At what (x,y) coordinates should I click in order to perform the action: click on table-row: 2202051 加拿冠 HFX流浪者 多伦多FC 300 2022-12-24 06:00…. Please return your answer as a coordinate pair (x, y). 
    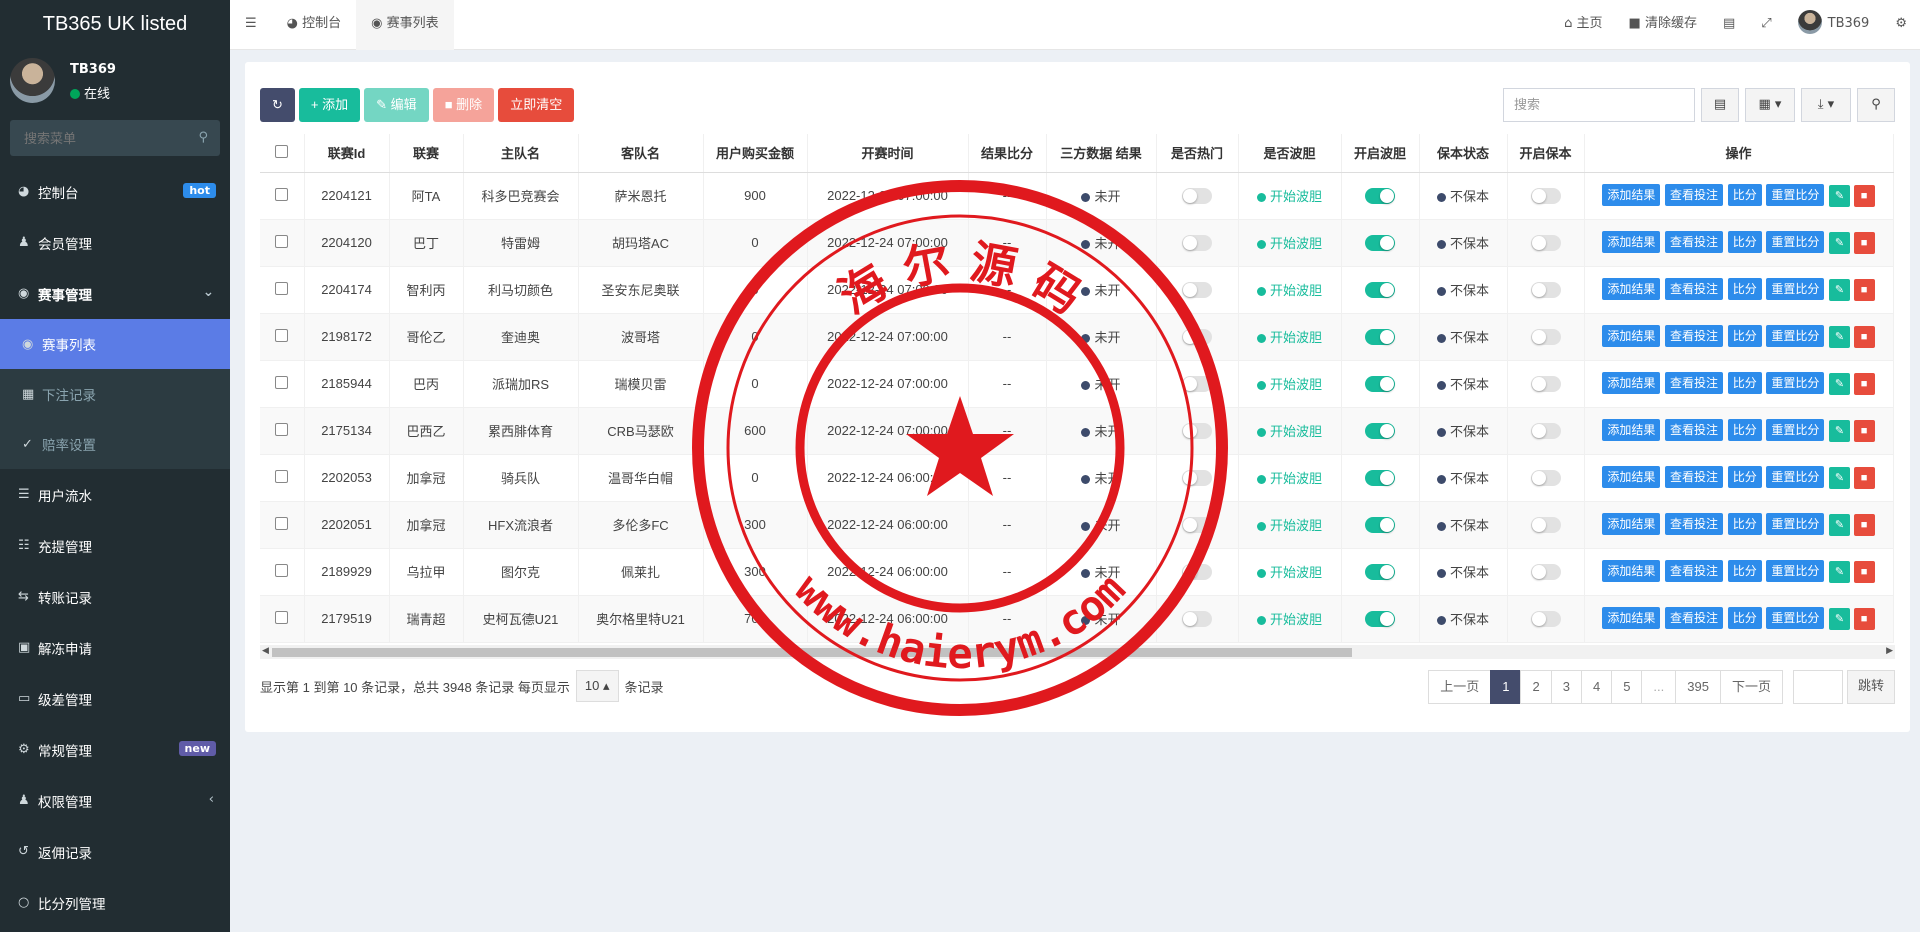
    Looking at the image, I should click on (1077, 525).